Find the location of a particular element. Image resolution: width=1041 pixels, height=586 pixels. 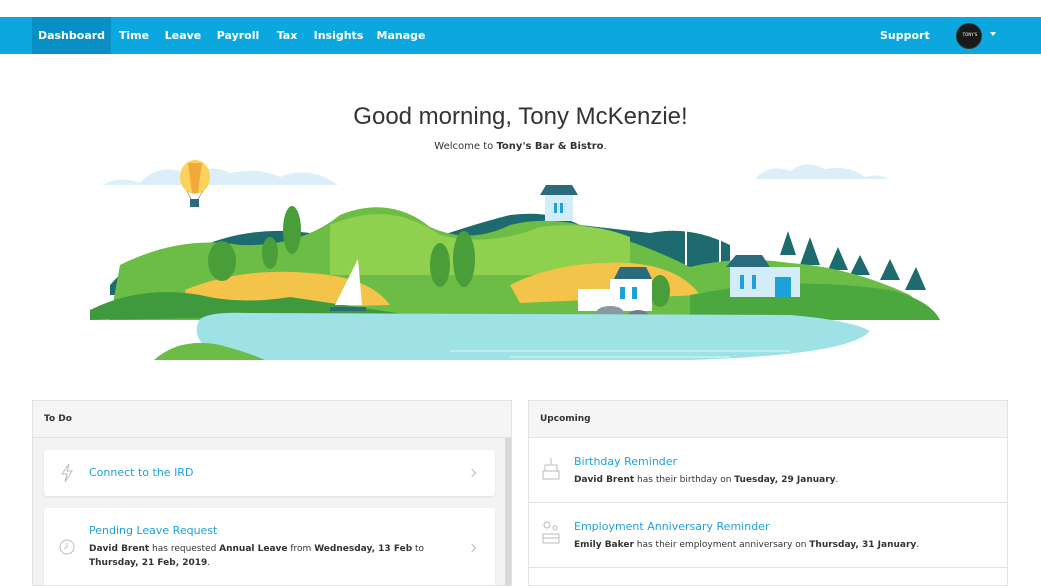

todo-item-connect-ird: Connect to the IRD is located at coordinates (269, 473).